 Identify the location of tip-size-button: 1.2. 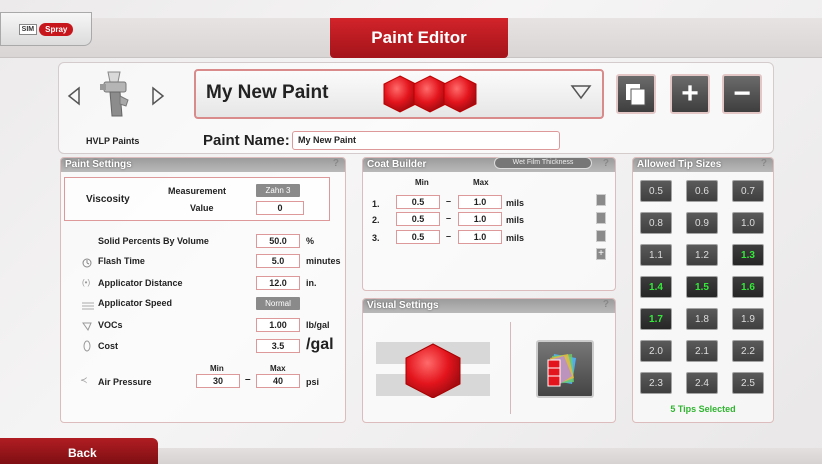
(702, 255).